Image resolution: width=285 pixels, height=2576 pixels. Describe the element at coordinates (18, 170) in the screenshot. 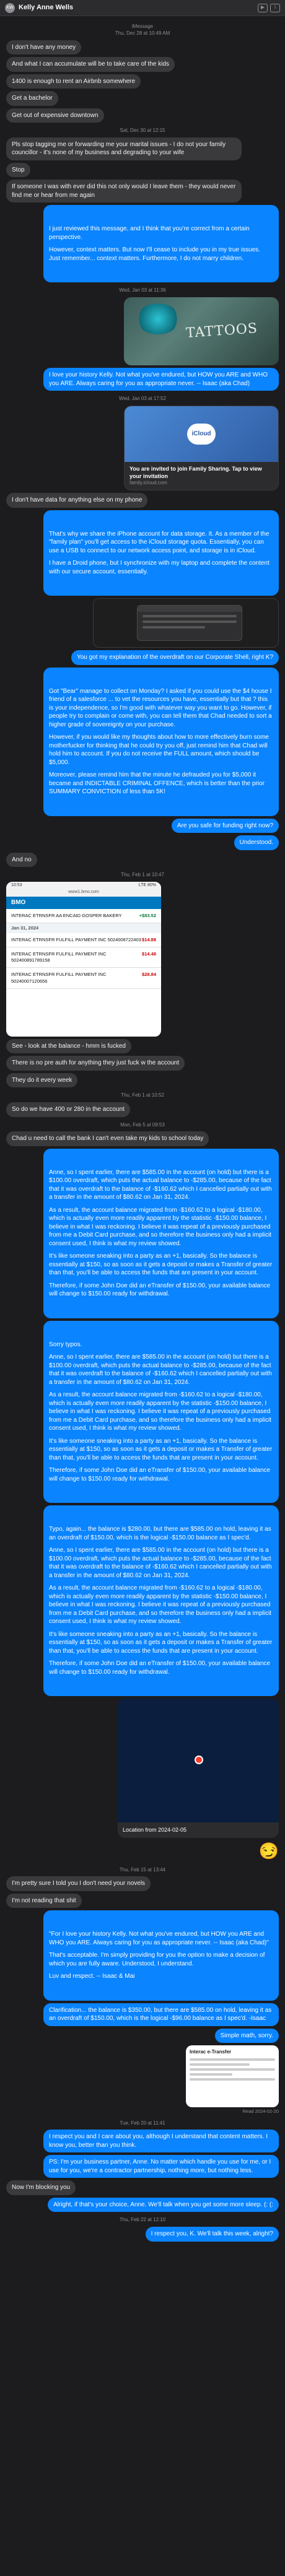

I see `message-incoming: Stop` at that location.